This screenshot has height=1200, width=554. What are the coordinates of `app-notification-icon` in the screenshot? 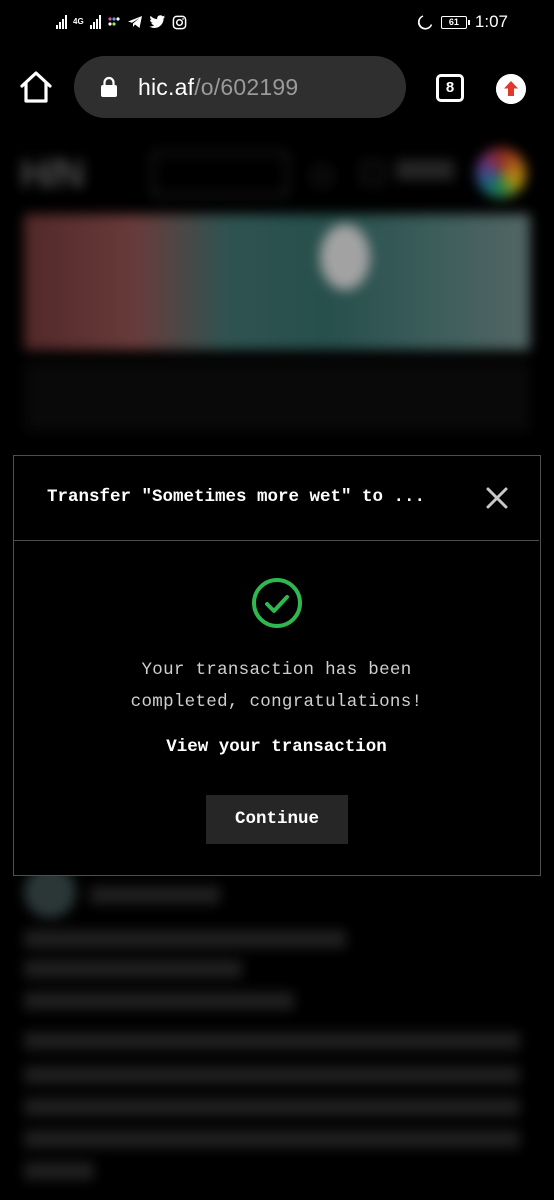 It's located at (114, 21).